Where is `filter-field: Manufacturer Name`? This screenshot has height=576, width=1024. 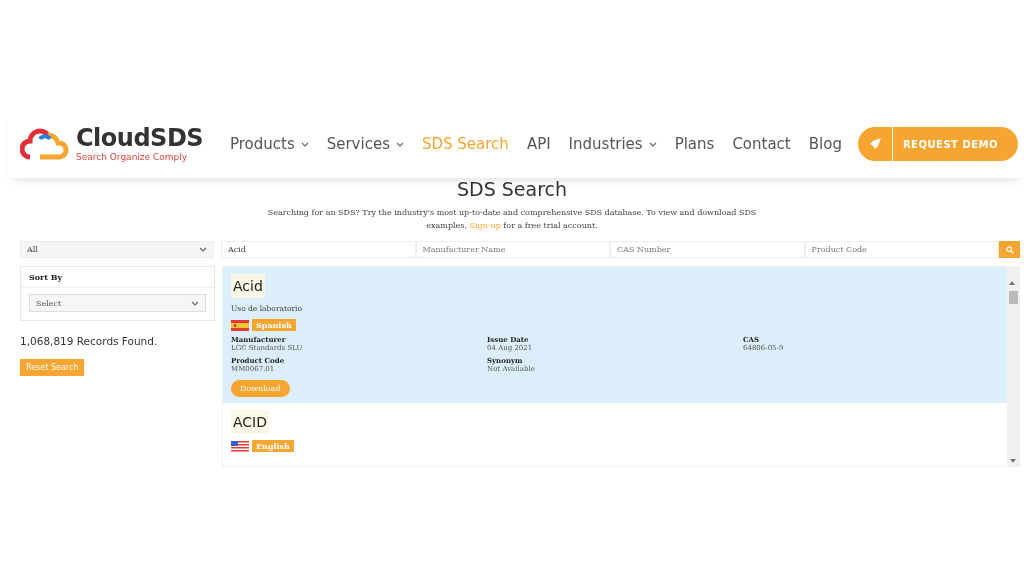 filter-field: Manufacturer Name is located at coordinates (512, 249).